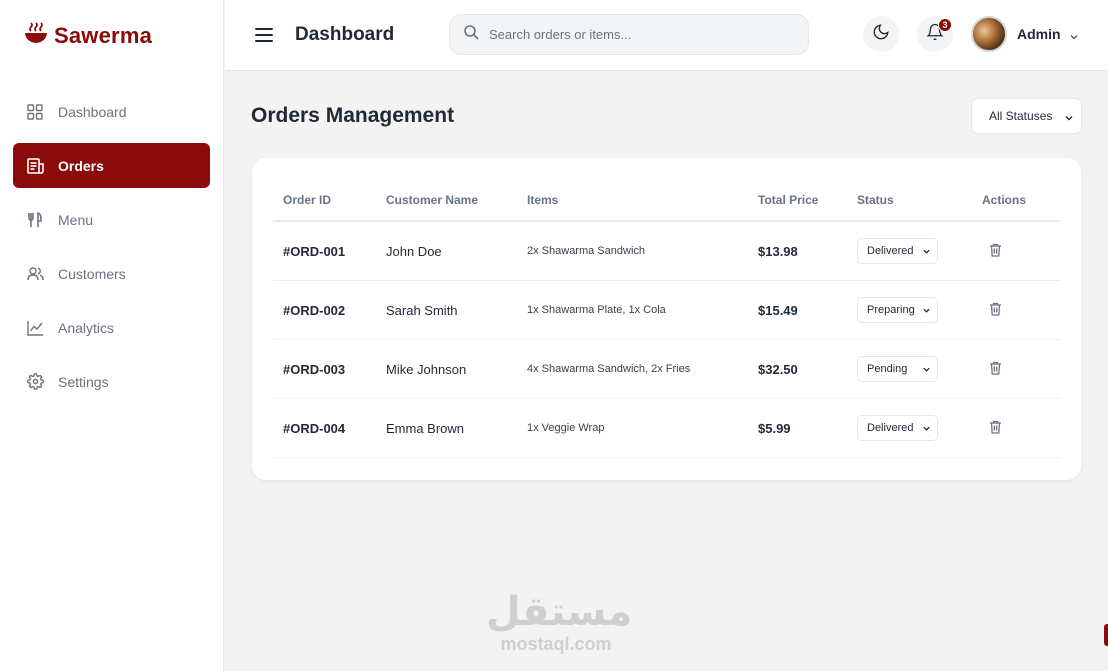 This screenshot has height=671, width=1108. I want to click on gear-icon, so click(35, 382).